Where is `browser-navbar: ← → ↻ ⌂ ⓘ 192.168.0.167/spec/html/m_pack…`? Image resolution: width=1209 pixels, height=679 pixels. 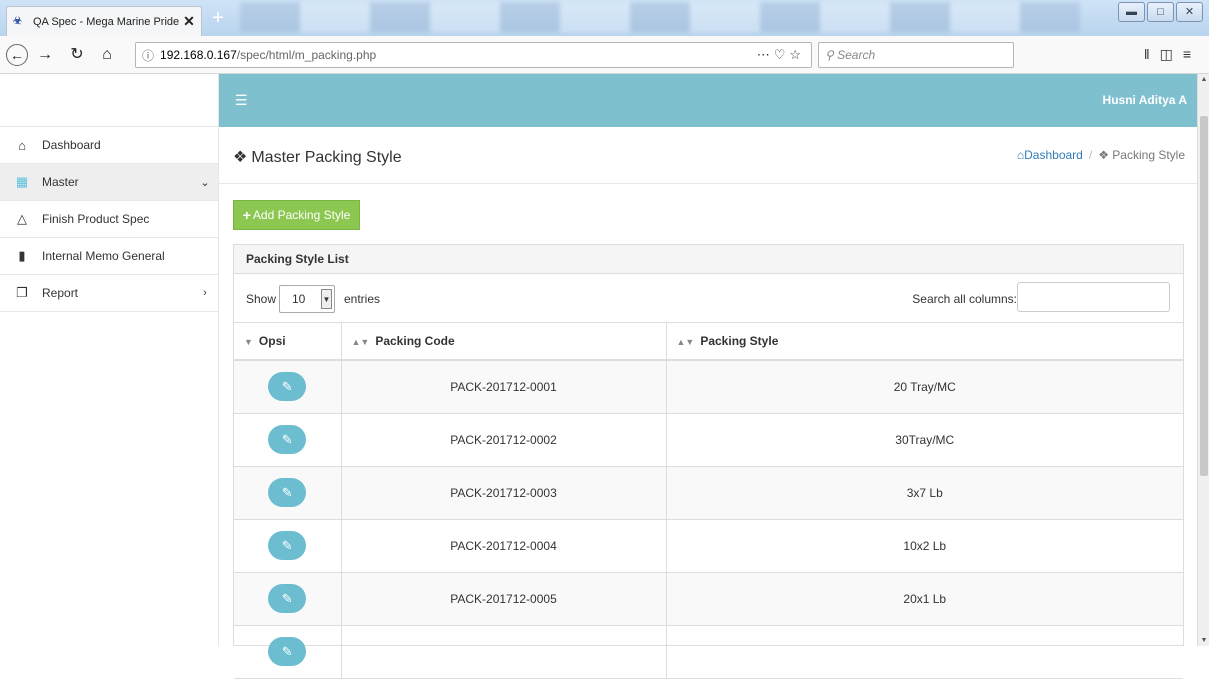 browser-navbar: ← → ↻ ⌂ ⓘ 192.168.0.167/spec/html/m_pack… is located at coordinates (604, 55).